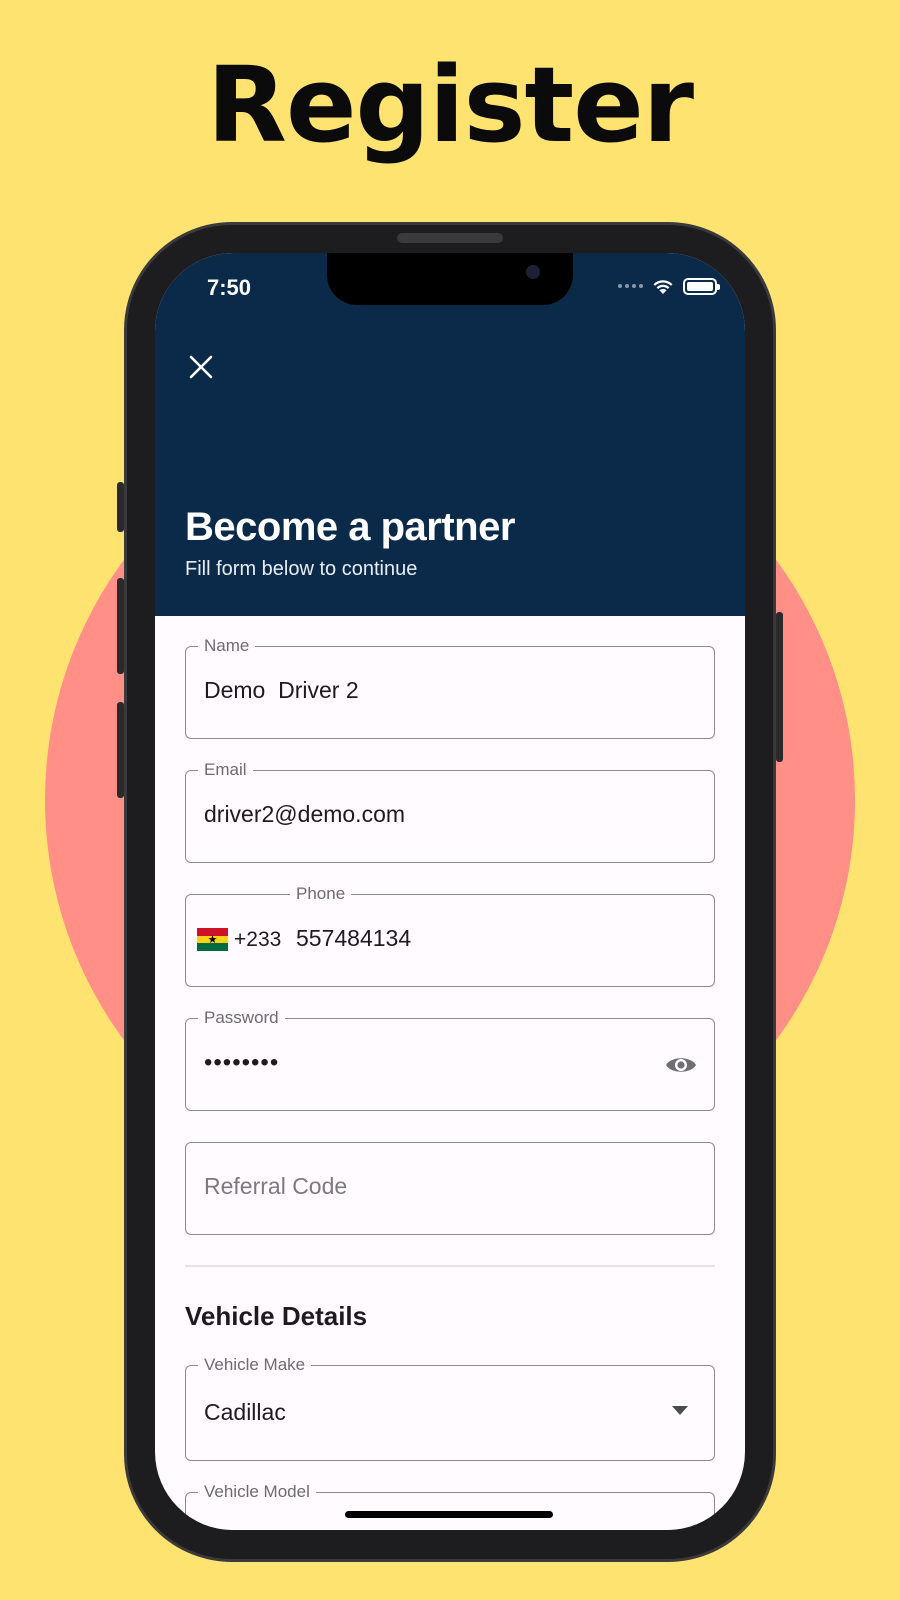 This screenshot has width=900, height=1600. What do you see at coordinates (450, 811) in the screenshot?
I see `email-field: Email driver2@demo.com` at bounding box center [450, 811].